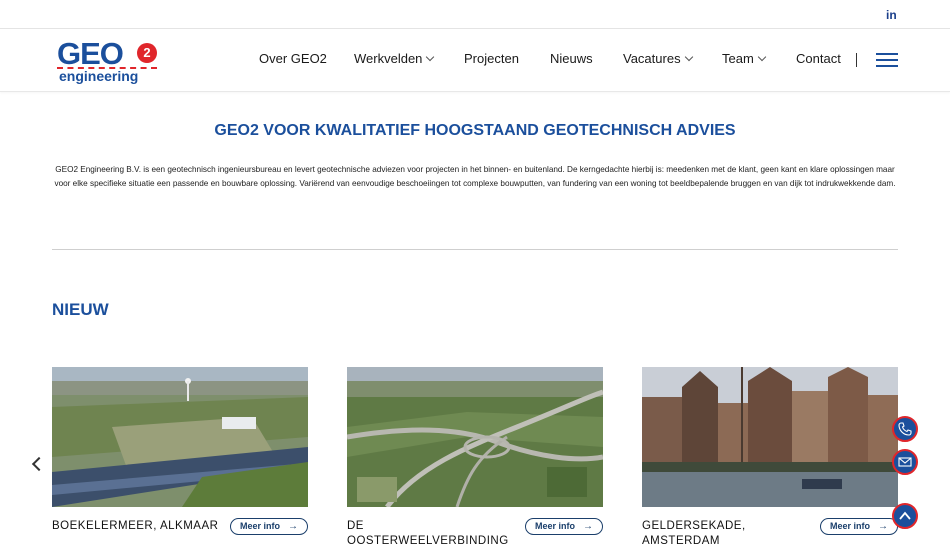 The height and width of the screenshot is (549, 950). What do you see at coordinates (99, 76) in the screenshot?
I see `logo-sub: engineering` at bounding box center [99, 76].